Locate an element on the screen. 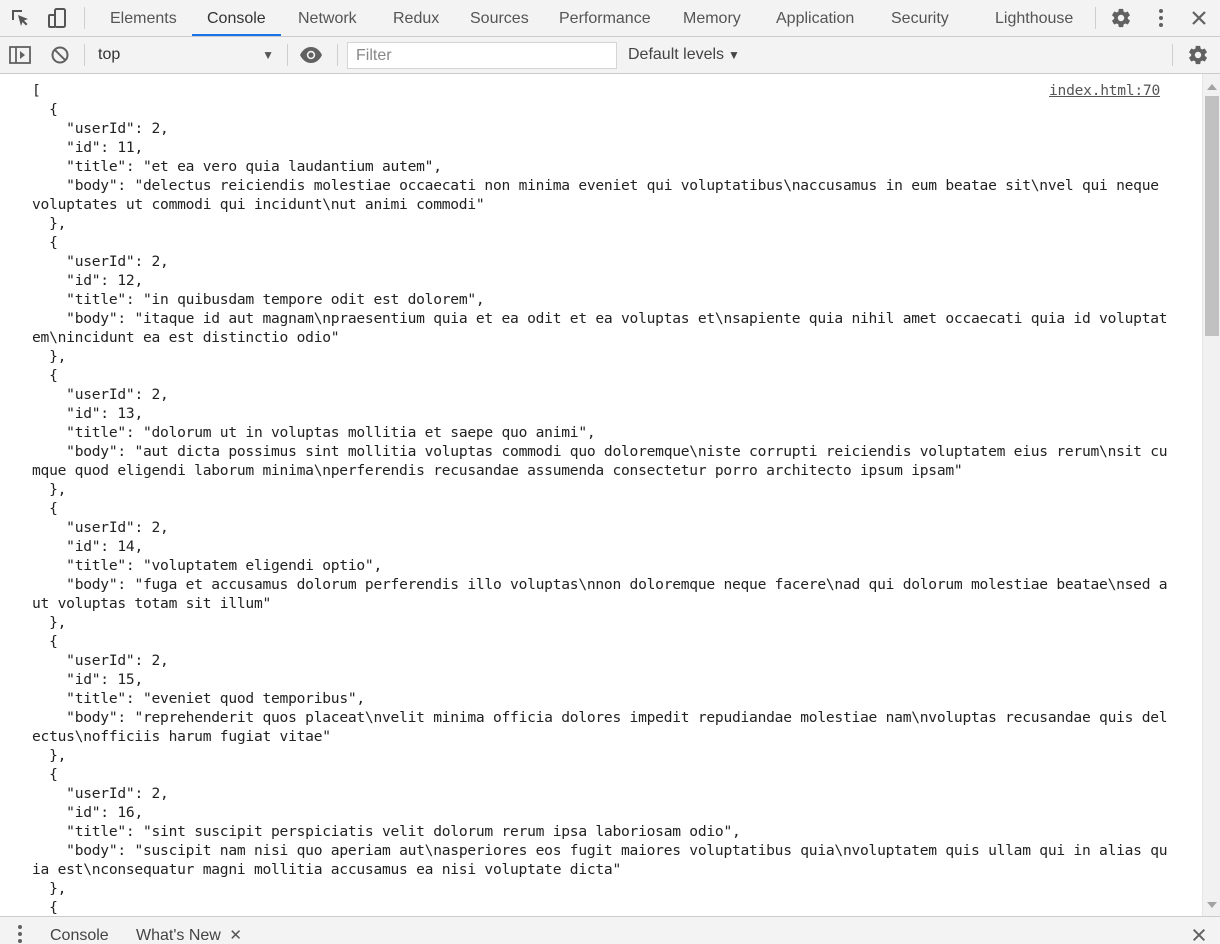  gear-icon is located at coordinates (1121, 18).